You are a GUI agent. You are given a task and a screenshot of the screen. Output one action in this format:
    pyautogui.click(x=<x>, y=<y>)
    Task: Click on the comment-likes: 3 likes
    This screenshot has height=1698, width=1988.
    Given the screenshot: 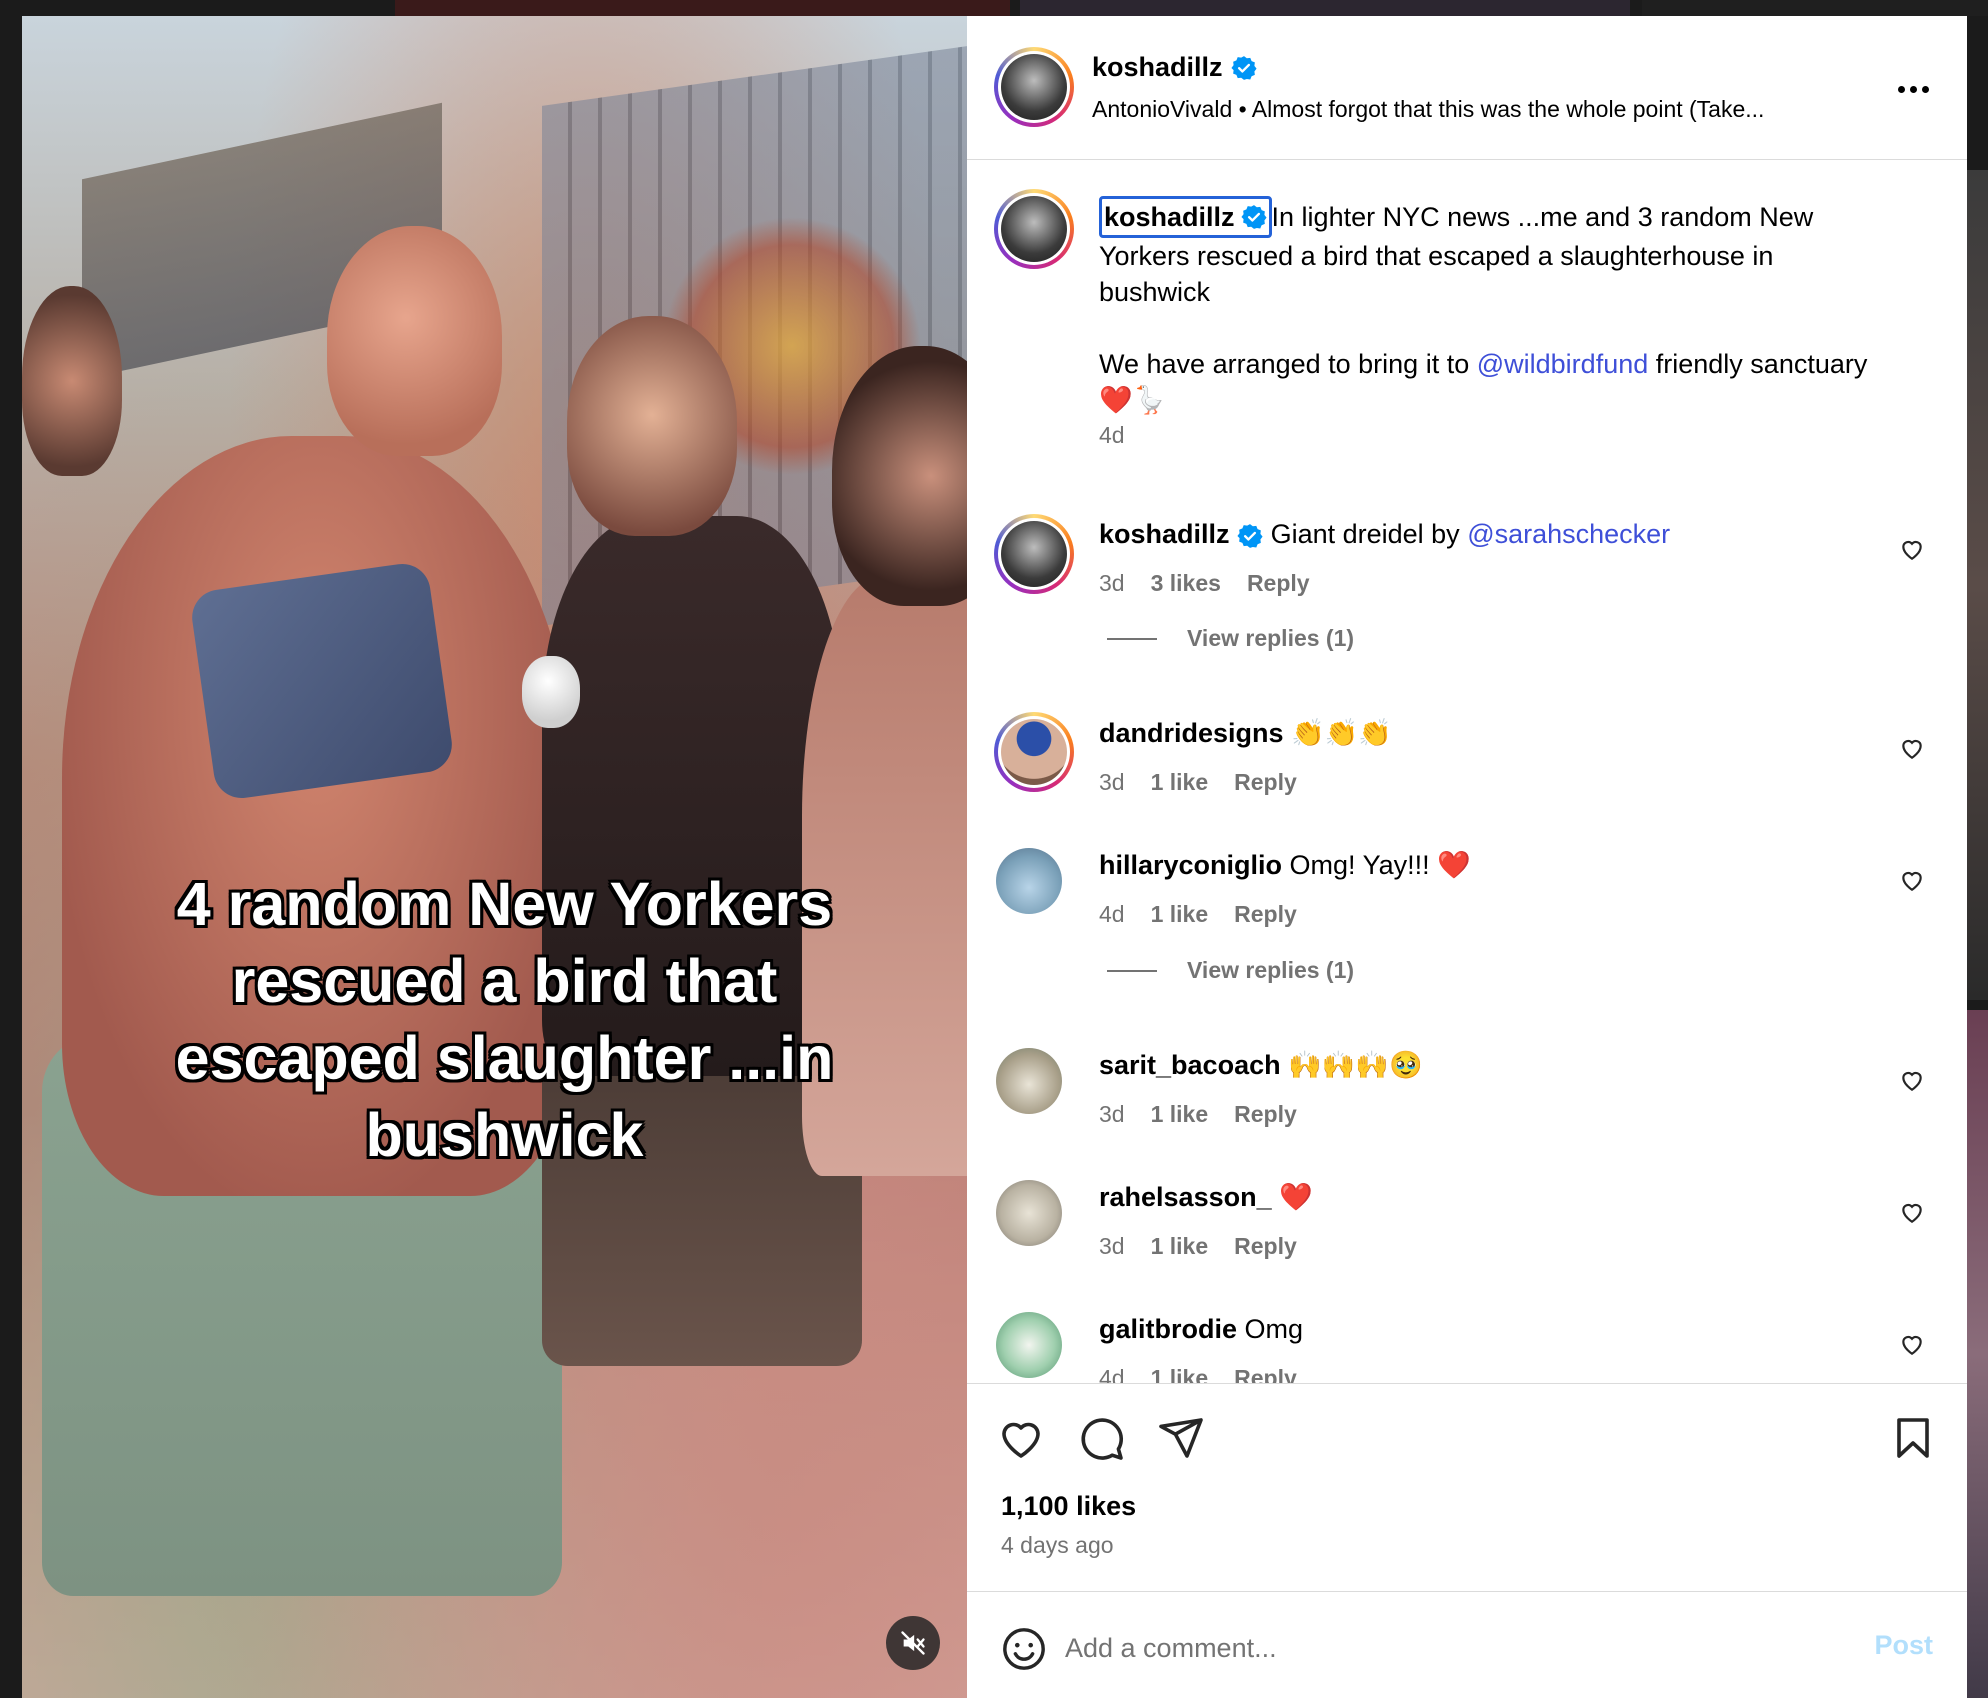 What is the action you would take?
    pyautogui.click(x=1186, y=583)
    